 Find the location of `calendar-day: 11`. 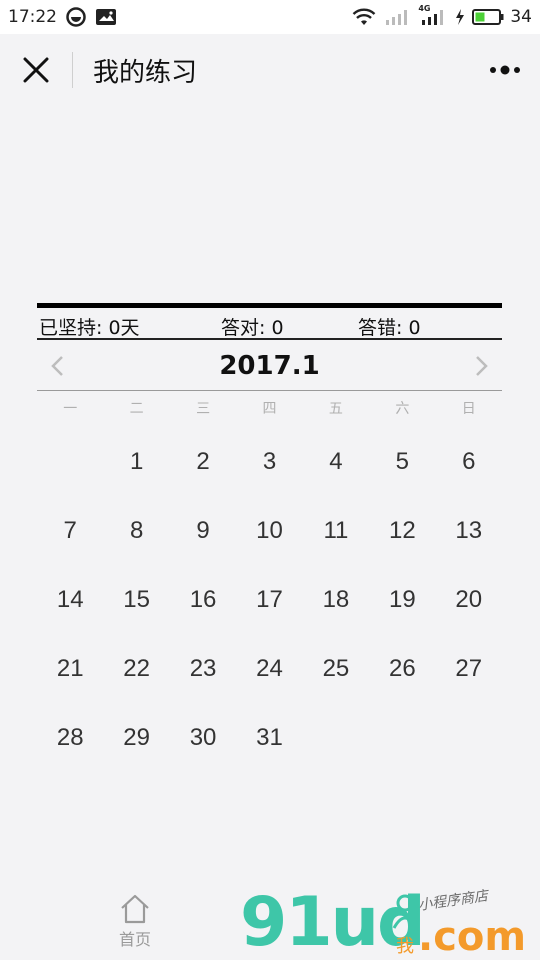

calendar-day: 11 is located at coordinates (336, 530).